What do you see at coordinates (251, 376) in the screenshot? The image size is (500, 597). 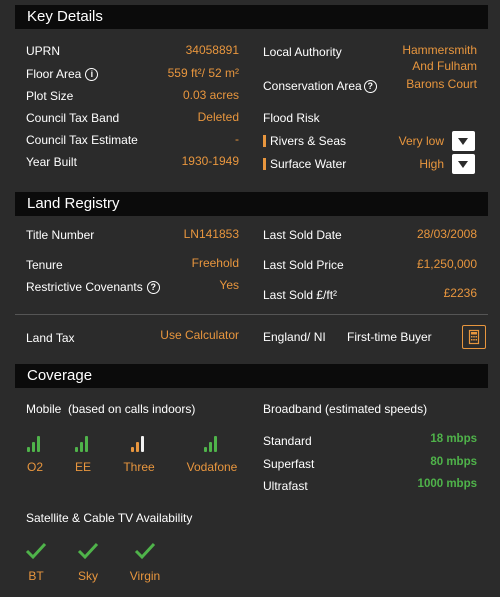 I see `coverage-header: Coverage` at bounding box center [251, 376].